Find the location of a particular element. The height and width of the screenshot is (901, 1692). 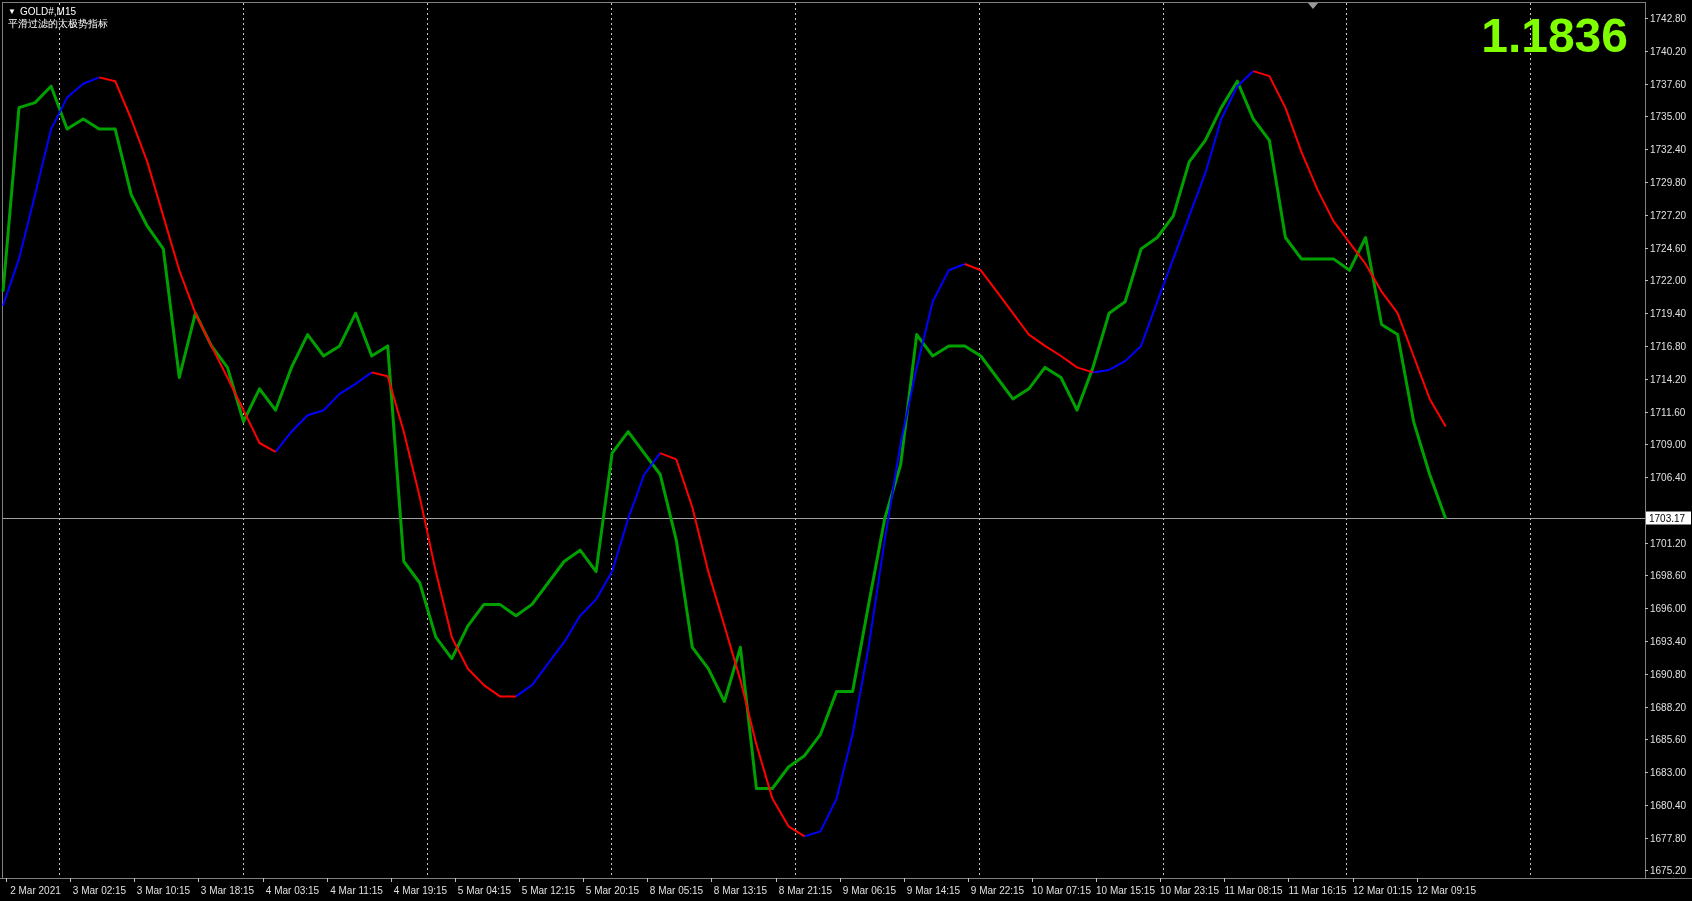

price-axis-label: 1714.20 is located at coordinates (1668, 379).